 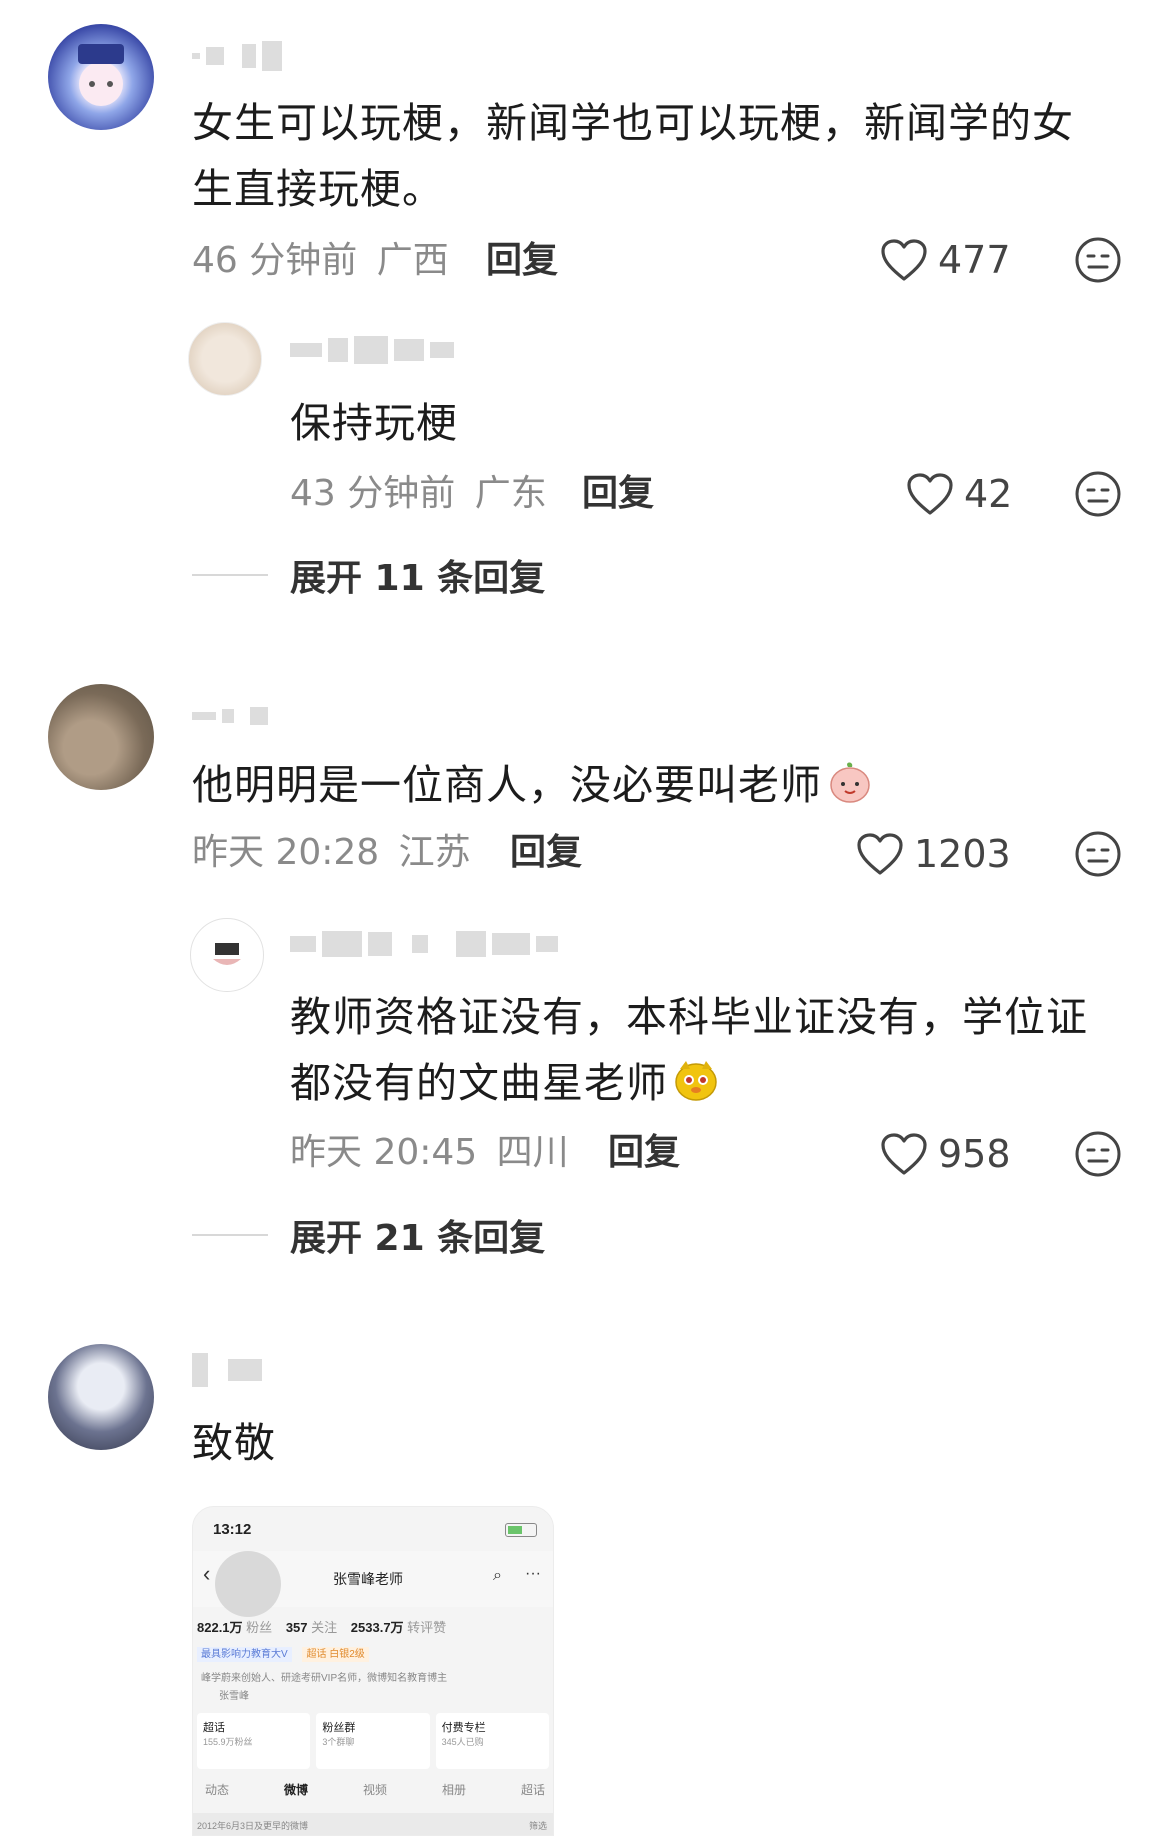 What do you see at coordinates (234, 1696) in the screenshot?
I see `shot-bio-2: 张雪峰` at bounding box center [234, 1696].